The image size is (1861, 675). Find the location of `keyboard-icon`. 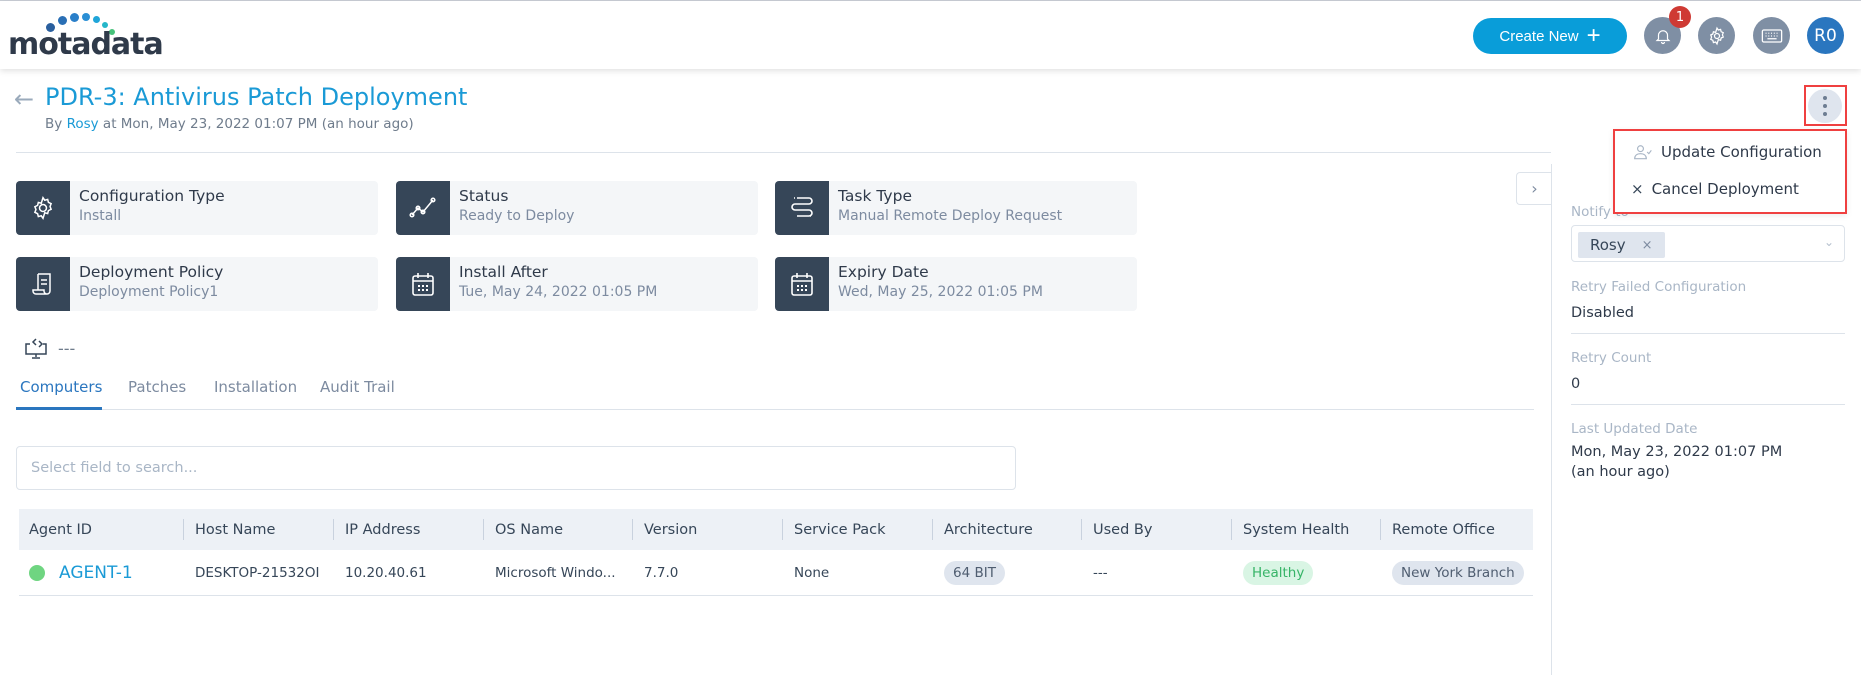

keyboard-icon is located at coordinates (1771, 35).